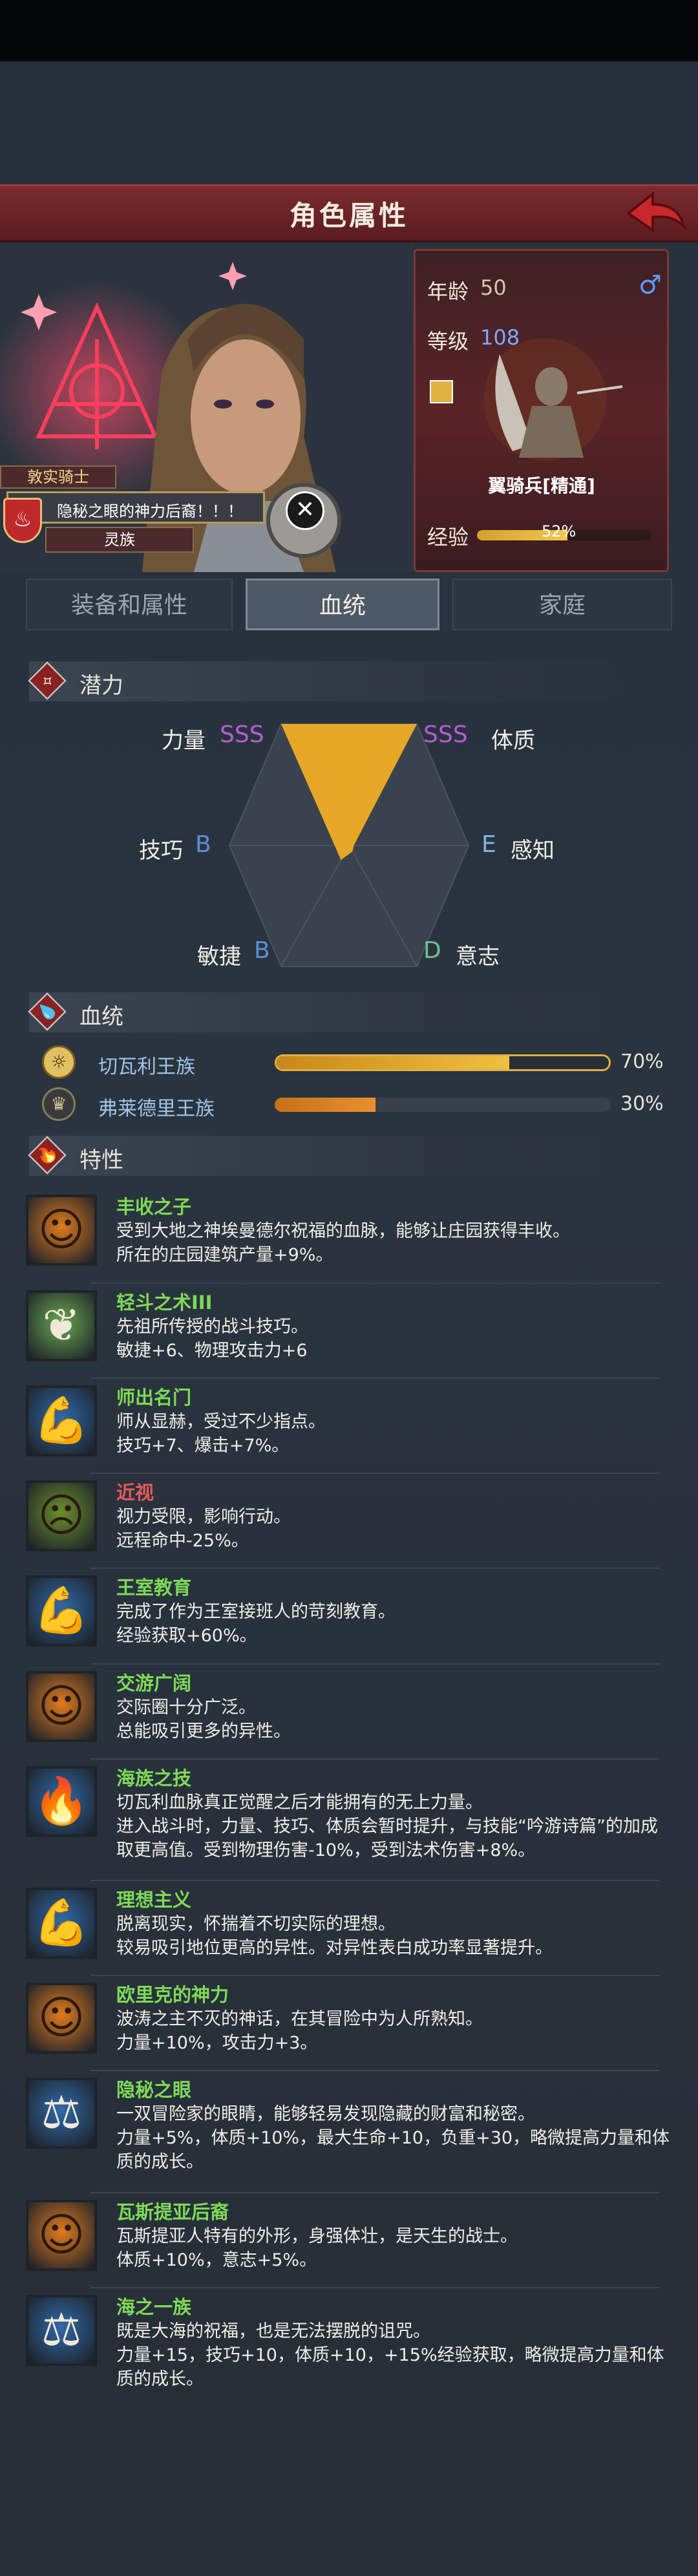 Image resolution: width=698 pixels, height=2576 pixels. Describe the element at coordinates (349, 1713) in the screenshot. I see `trait-row: ☺ 交游广阔 交际圈十分广泛。 总能吸引更多的异性。` at that location.